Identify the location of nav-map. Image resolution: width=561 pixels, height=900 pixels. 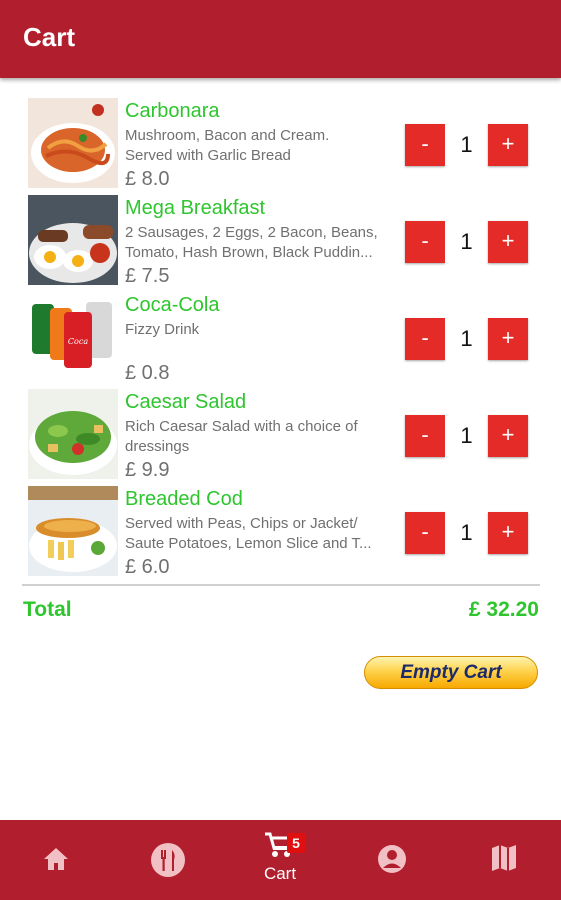
(504, 860).